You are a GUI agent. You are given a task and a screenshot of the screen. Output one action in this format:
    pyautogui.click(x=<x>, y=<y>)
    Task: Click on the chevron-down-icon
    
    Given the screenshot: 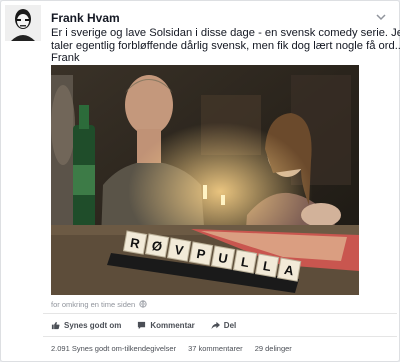 What is the action you would take?
    pyautogui.click(x=381, y=17)
    